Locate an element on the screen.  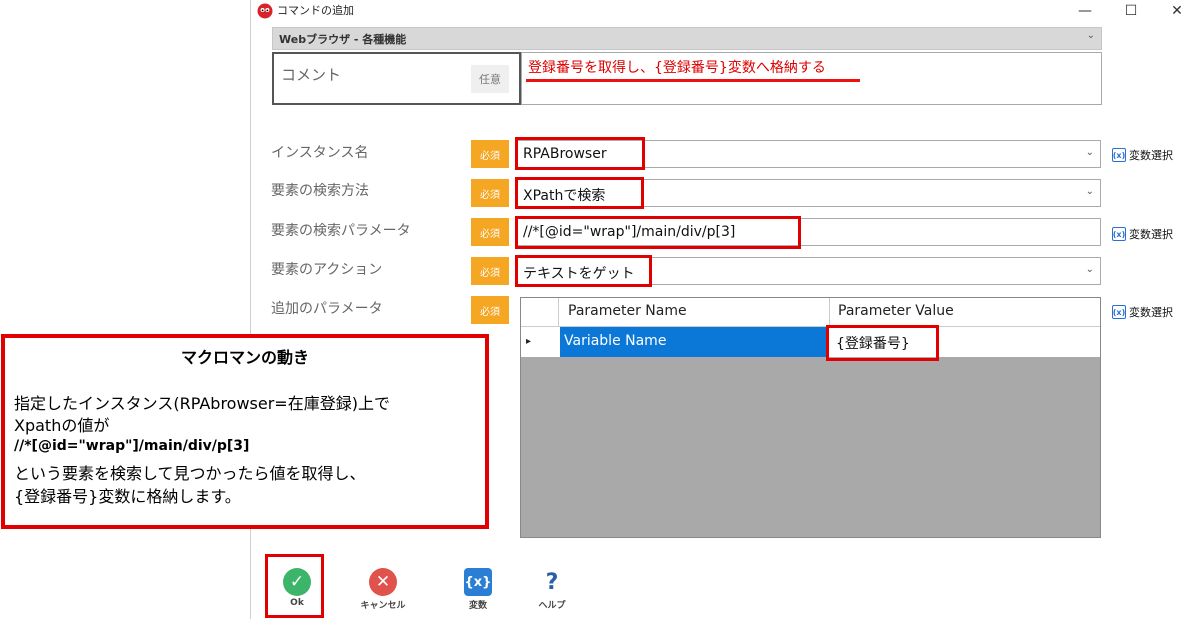
annotation-line: 指定したインスタンス(RPAbrowser=在庫登録)上で is located at coordinates (202, 403).